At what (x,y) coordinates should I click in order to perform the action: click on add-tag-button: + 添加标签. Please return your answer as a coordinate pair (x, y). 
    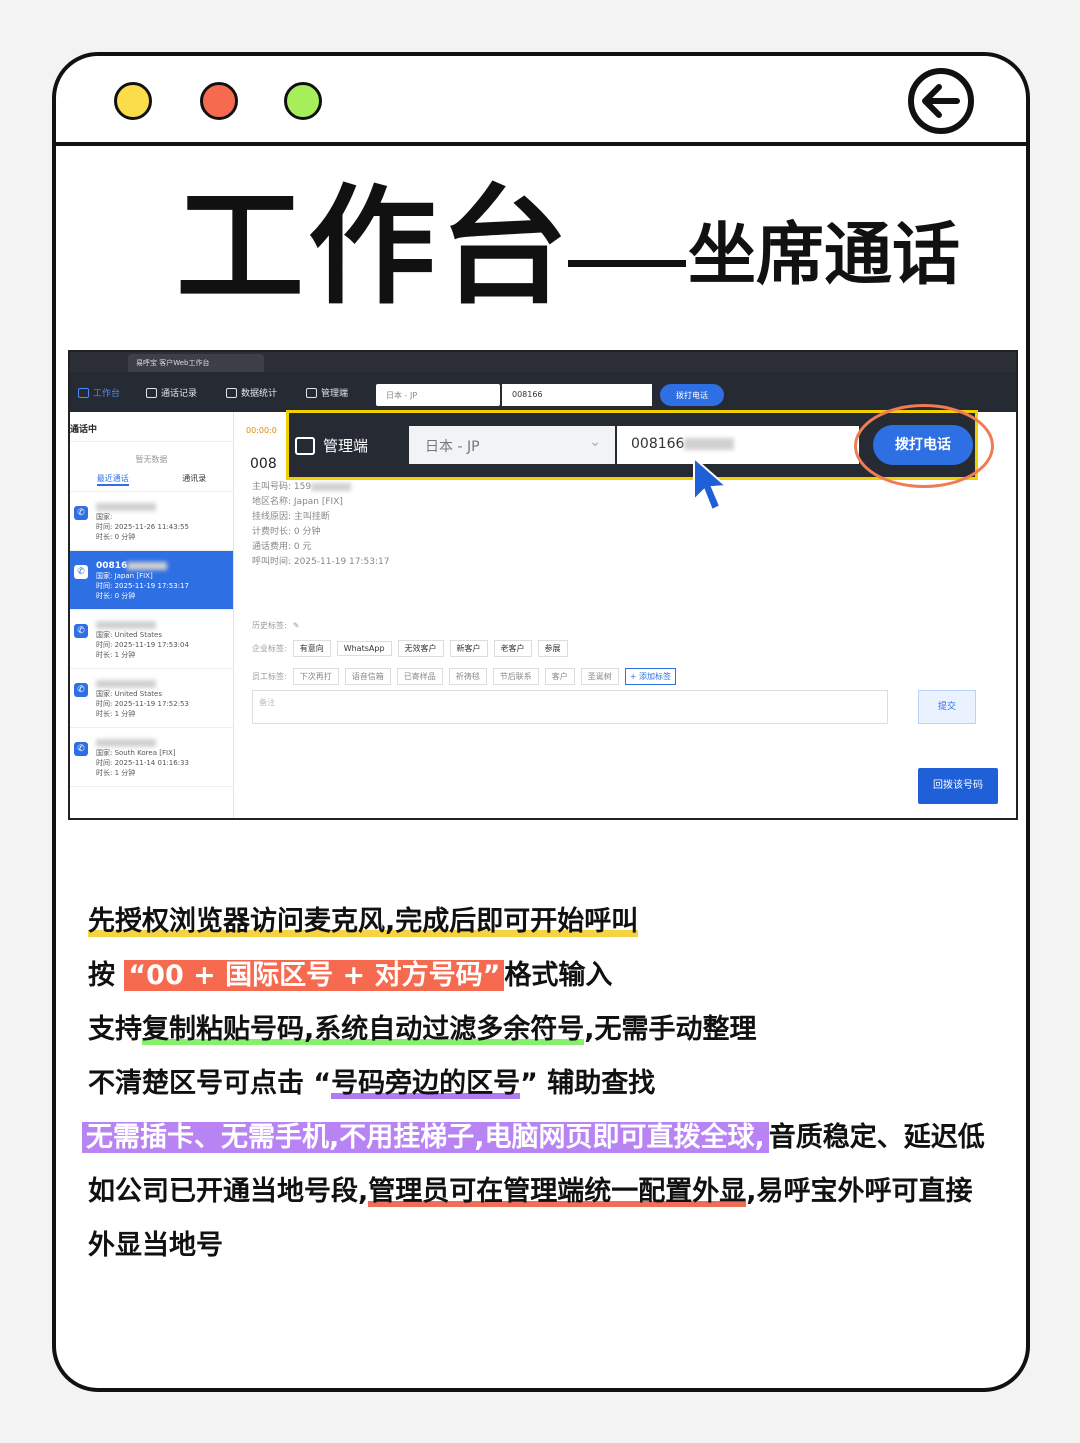
    Looking at the image, I should click on (650, 676).